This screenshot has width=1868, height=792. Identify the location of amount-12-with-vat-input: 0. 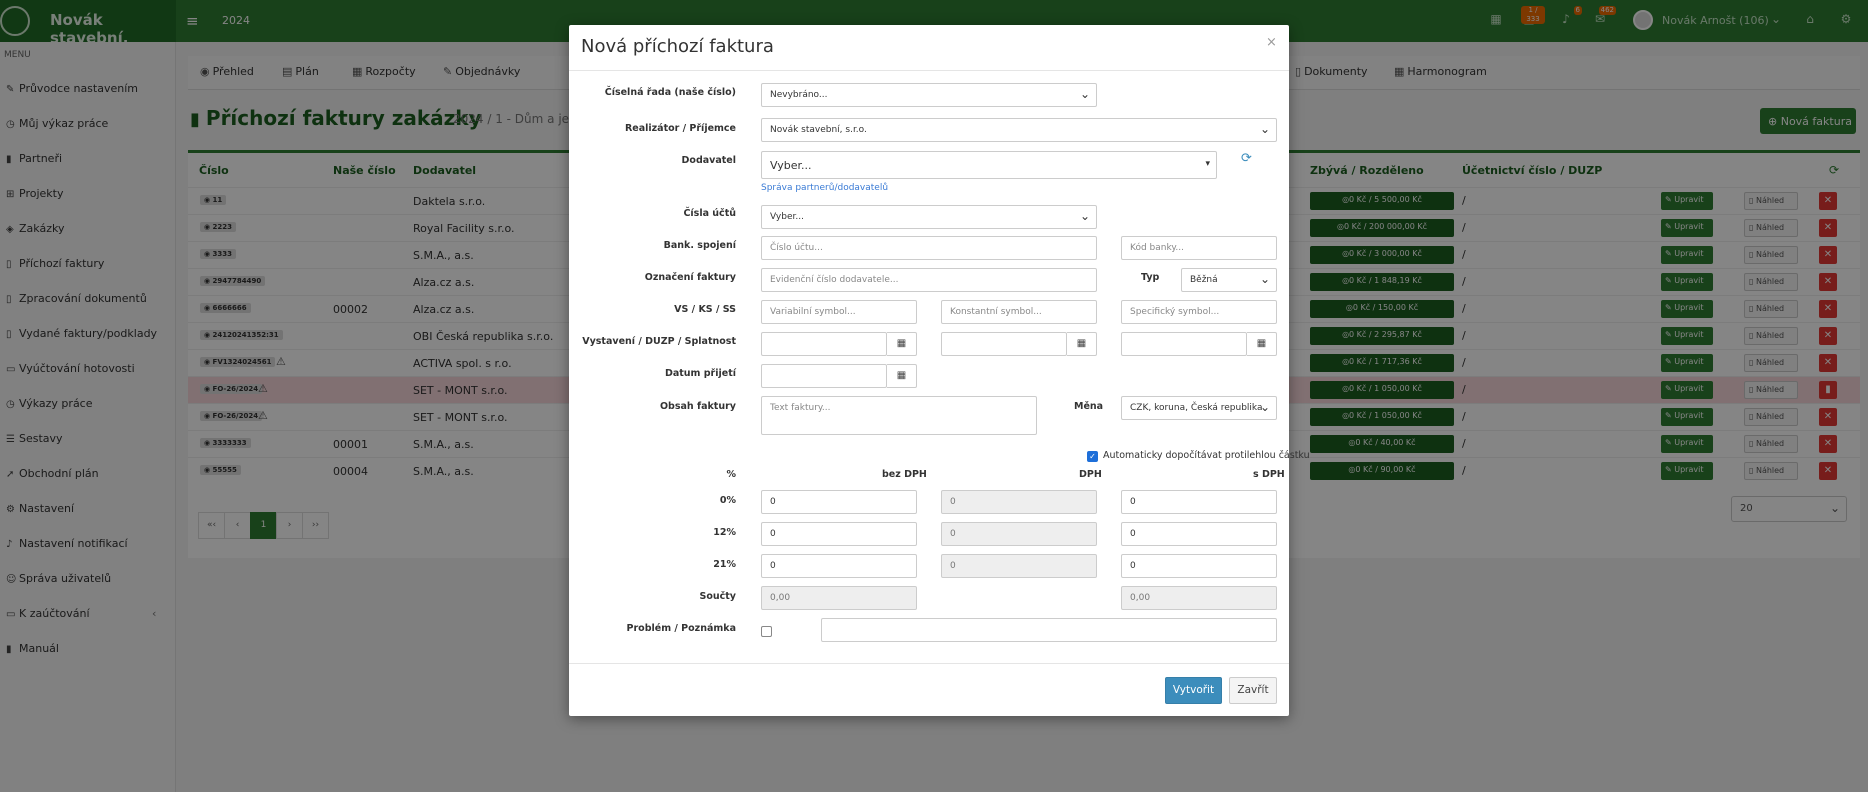
(1199, 534).